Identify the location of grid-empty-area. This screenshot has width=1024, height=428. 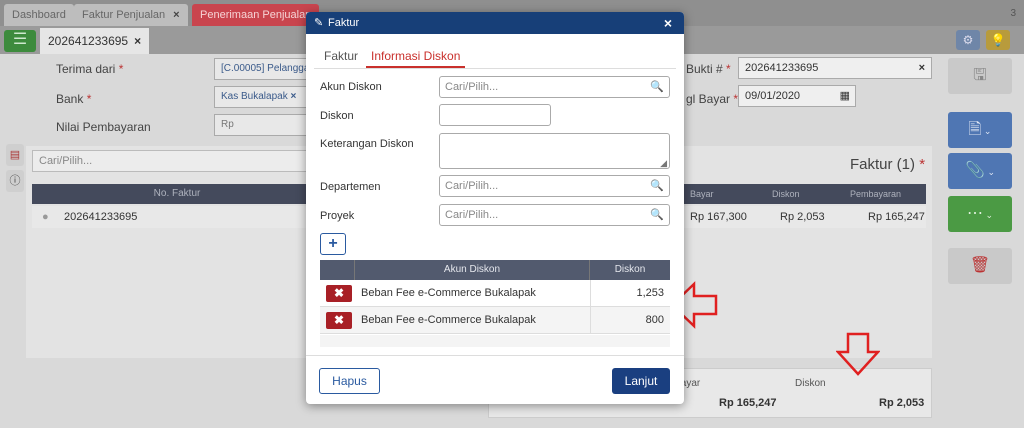
(495, 341).